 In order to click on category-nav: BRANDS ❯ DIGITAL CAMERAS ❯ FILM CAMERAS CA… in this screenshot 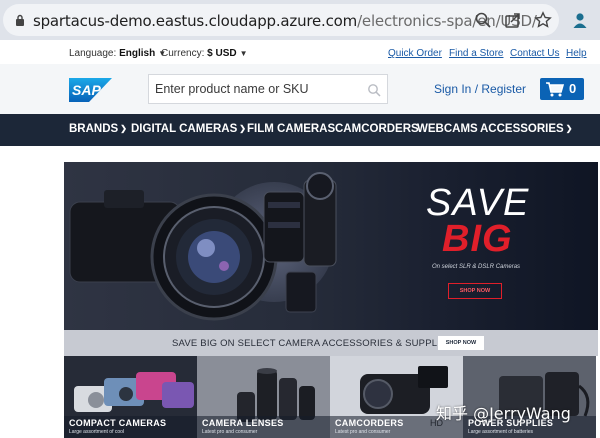, I will do `click(300, 130)`.